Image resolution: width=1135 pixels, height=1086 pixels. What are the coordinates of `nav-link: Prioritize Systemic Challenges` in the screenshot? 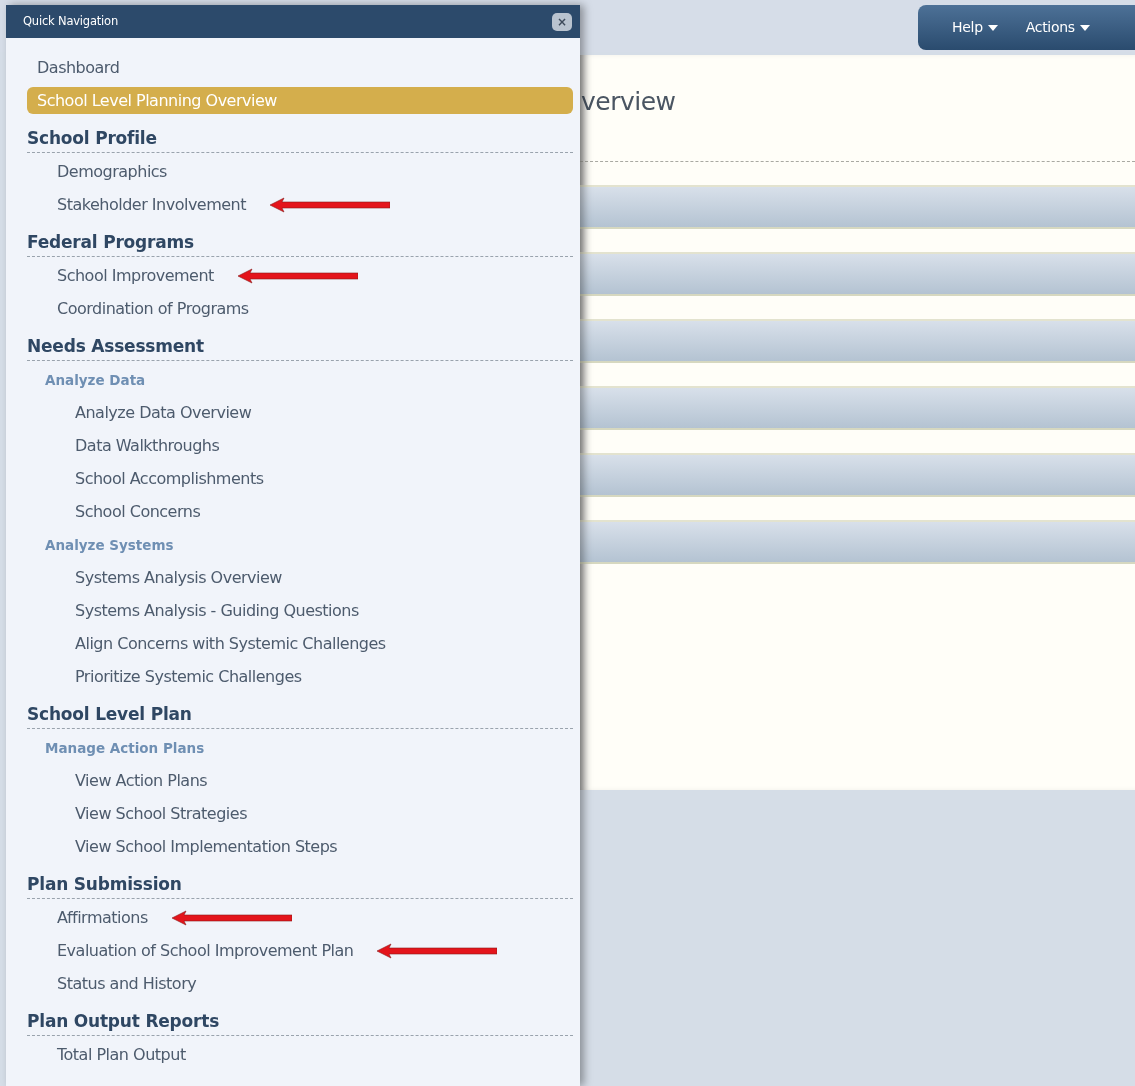 It's located at (300, 676).